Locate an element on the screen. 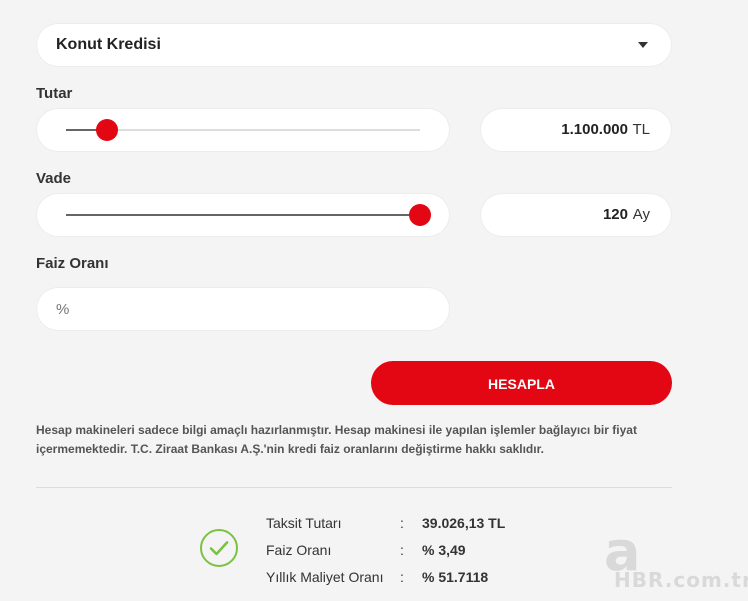 This screenshot has height=601, width=748. rate-input is located at coordinates (241, 309).